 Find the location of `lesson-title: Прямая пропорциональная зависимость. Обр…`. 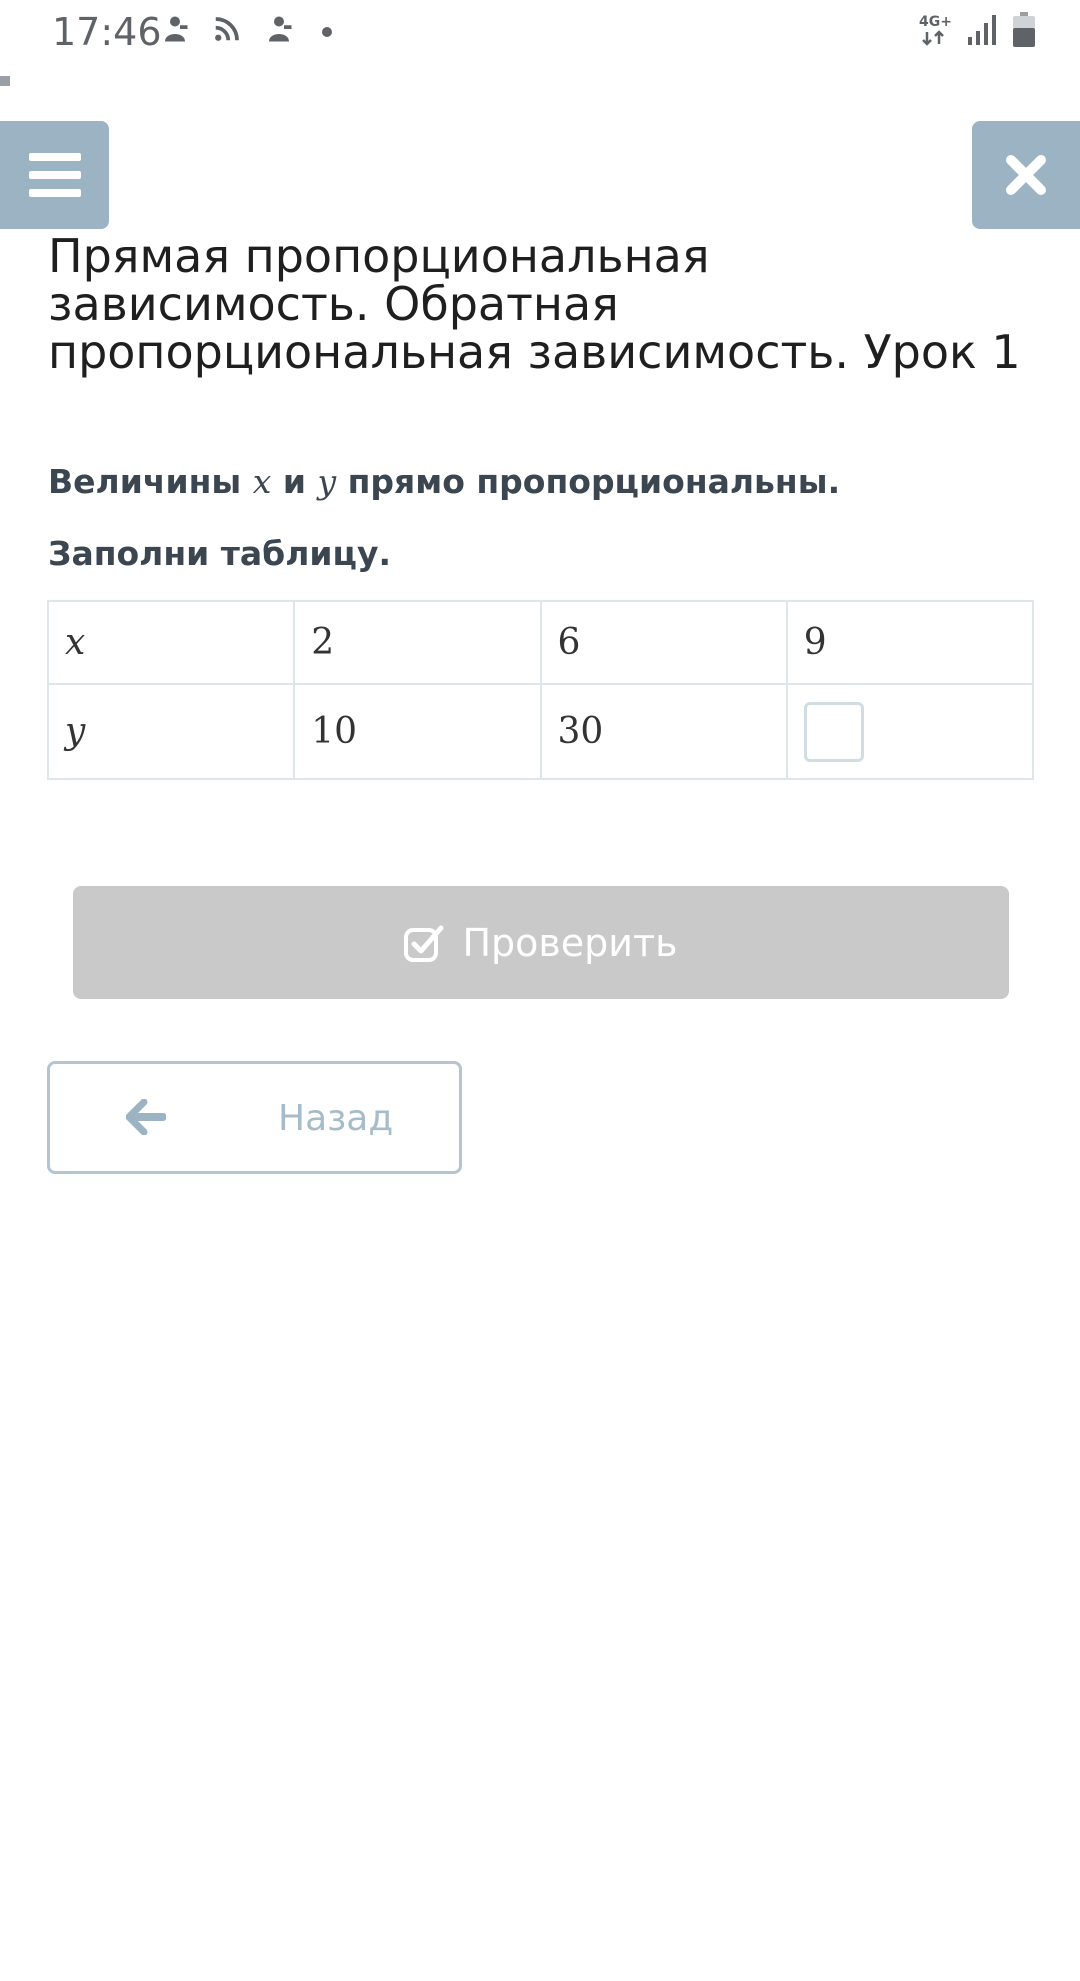

lesson-title: Прямая пропорциональная зависимость. Обр… is located at coordinates (534, 304).